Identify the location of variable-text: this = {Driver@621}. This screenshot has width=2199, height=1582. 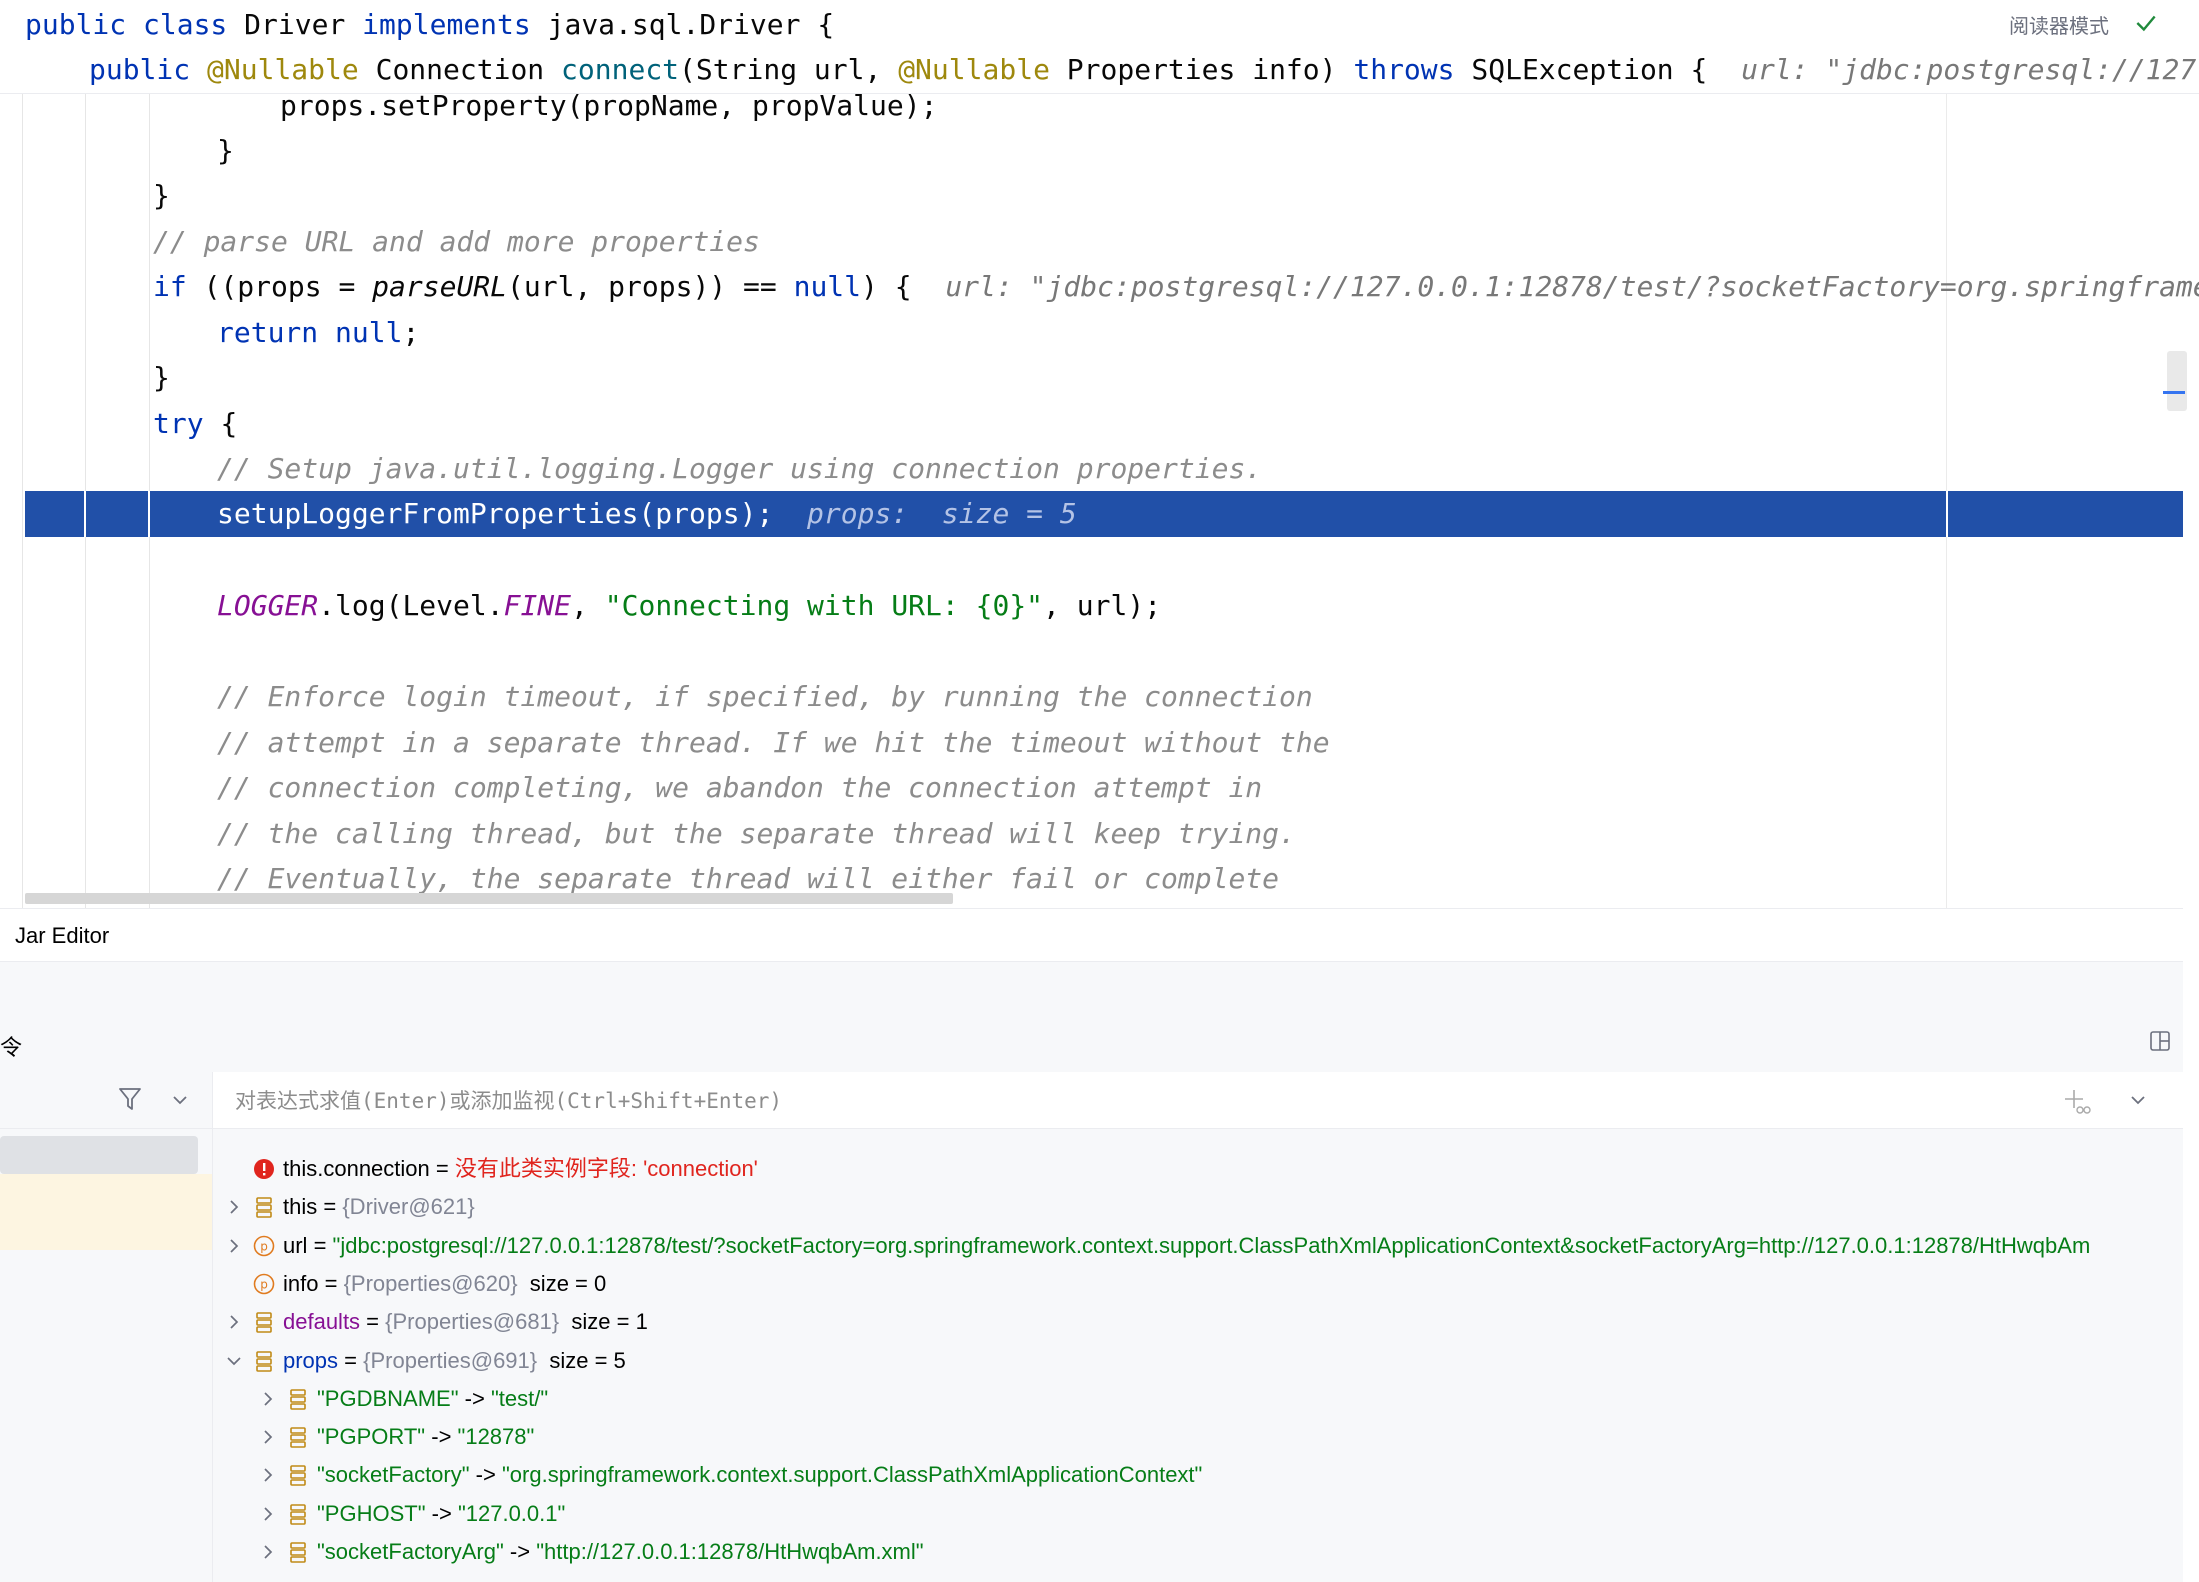
(379, 1207).